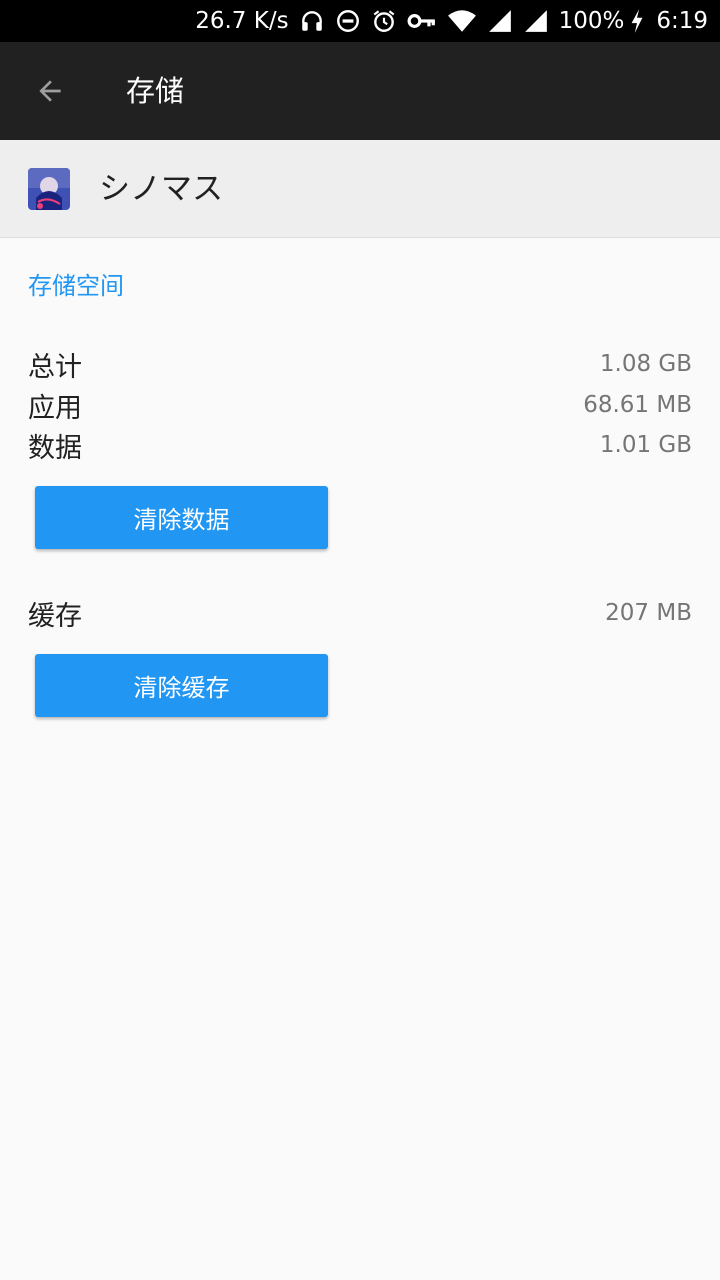 The image size is (720, 1280). Describe the element at coordinates (360, 364) in the screenshot. I see `storage-row-total: 总计 1.08 GB` at that location.